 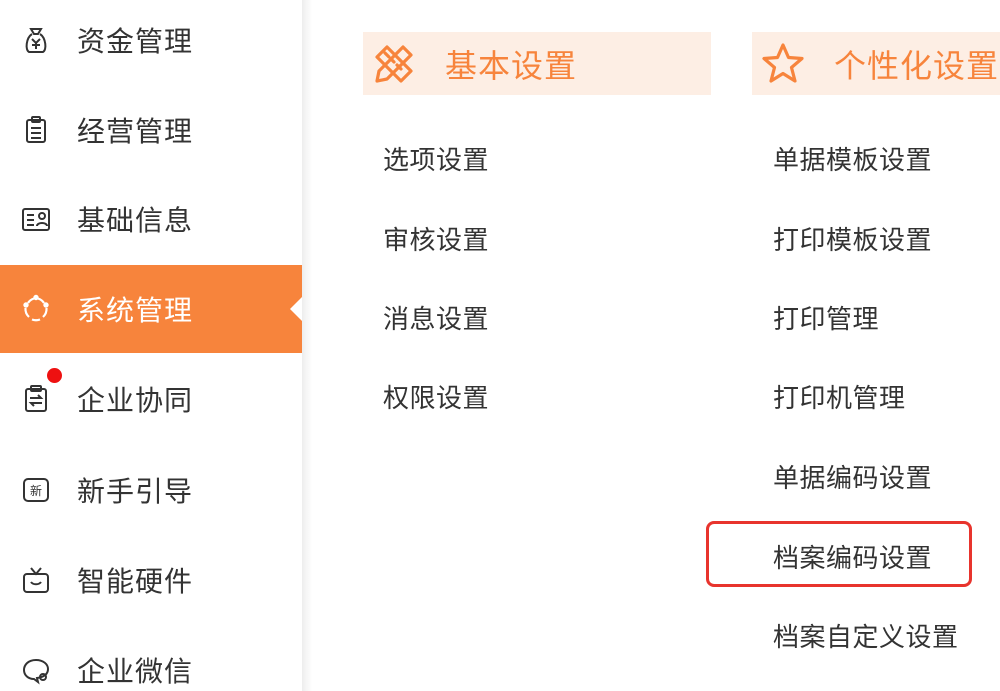 What do you see at coordinates (135, 131) in the screenshot?
I see `sidebar-item-label: 经营管理` at bounding box center [135, 131].